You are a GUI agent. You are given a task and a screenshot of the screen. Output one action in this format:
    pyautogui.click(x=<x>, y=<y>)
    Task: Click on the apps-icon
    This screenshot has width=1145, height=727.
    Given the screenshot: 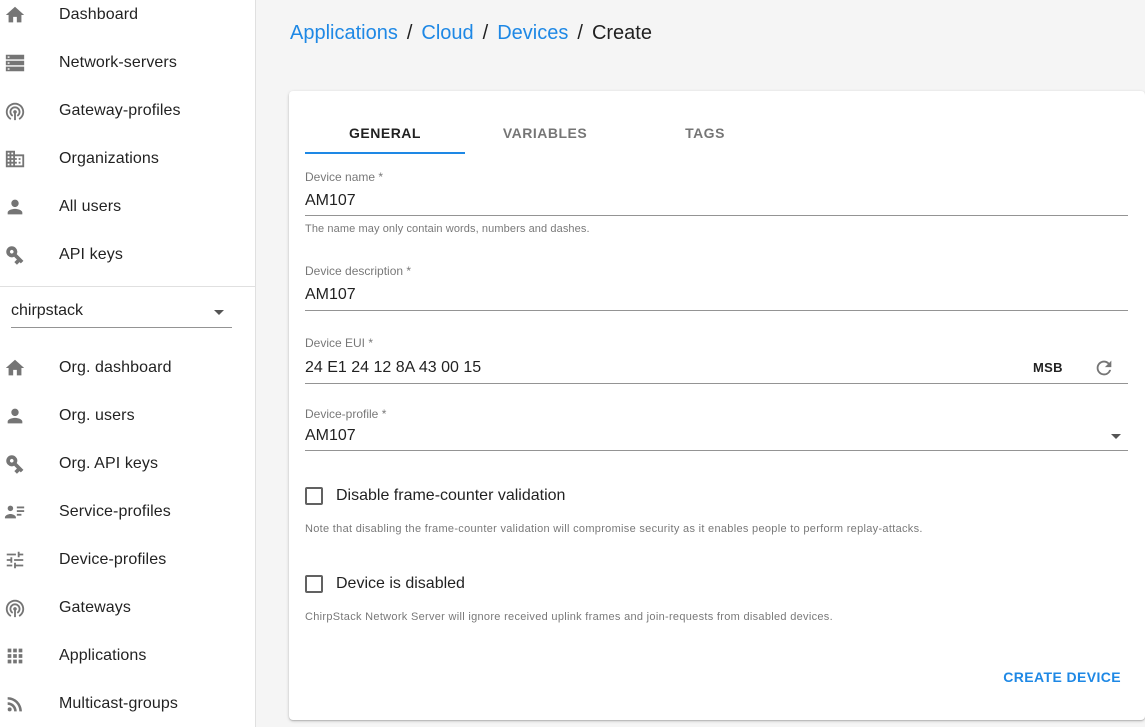 What is the action you would take?
    pyautogui.click(x=15, y=656)
    